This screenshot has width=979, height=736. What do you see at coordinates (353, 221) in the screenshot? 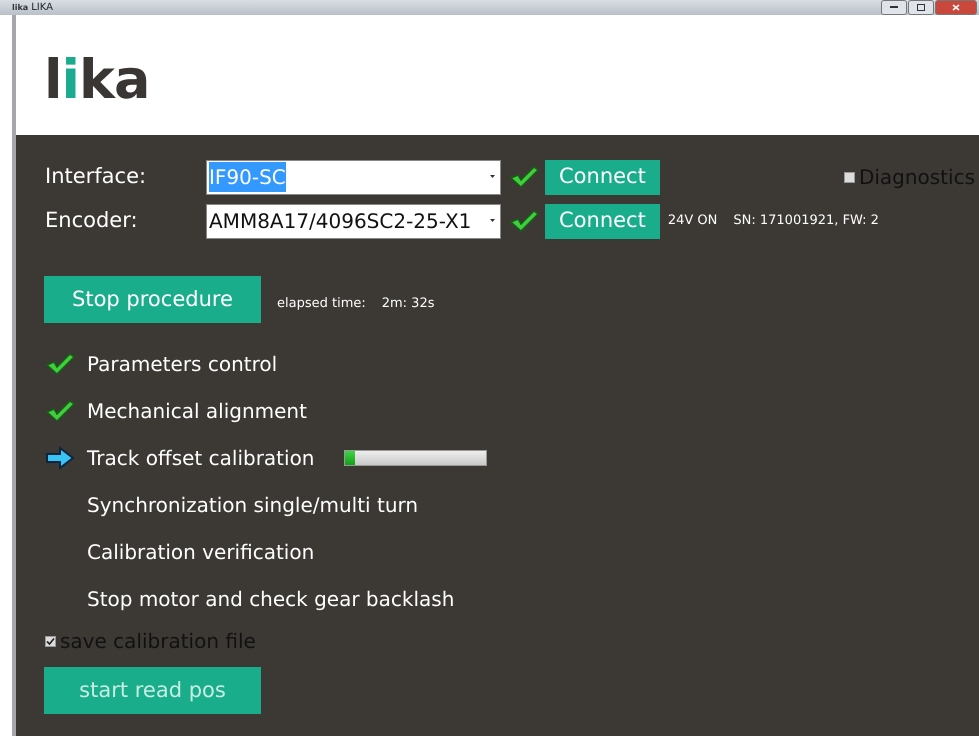
I see `encoder-dropdown: AMM8A17/4096SC2-25-X1` at bounding box center [353, 221].